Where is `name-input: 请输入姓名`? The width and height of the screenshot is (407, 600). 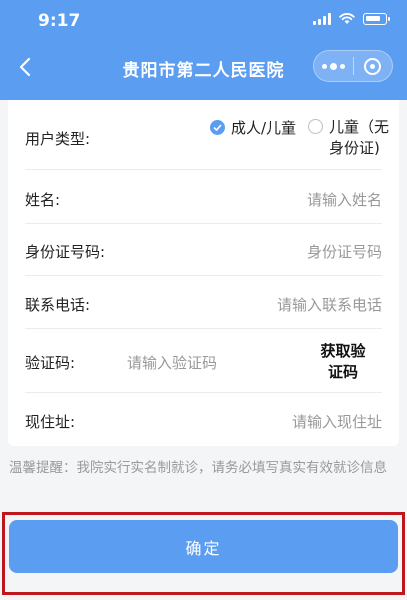 name-input: 请输入姓名 is located at coordinates (344, 199).